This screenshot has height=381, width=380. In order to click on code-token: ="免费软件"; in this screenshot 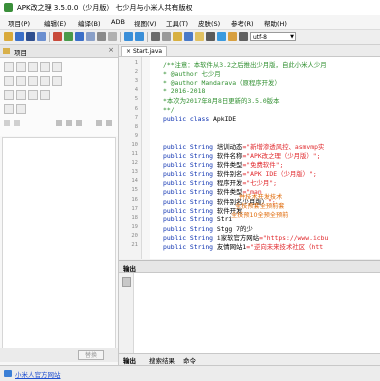, I will do `click(263, 165)`.